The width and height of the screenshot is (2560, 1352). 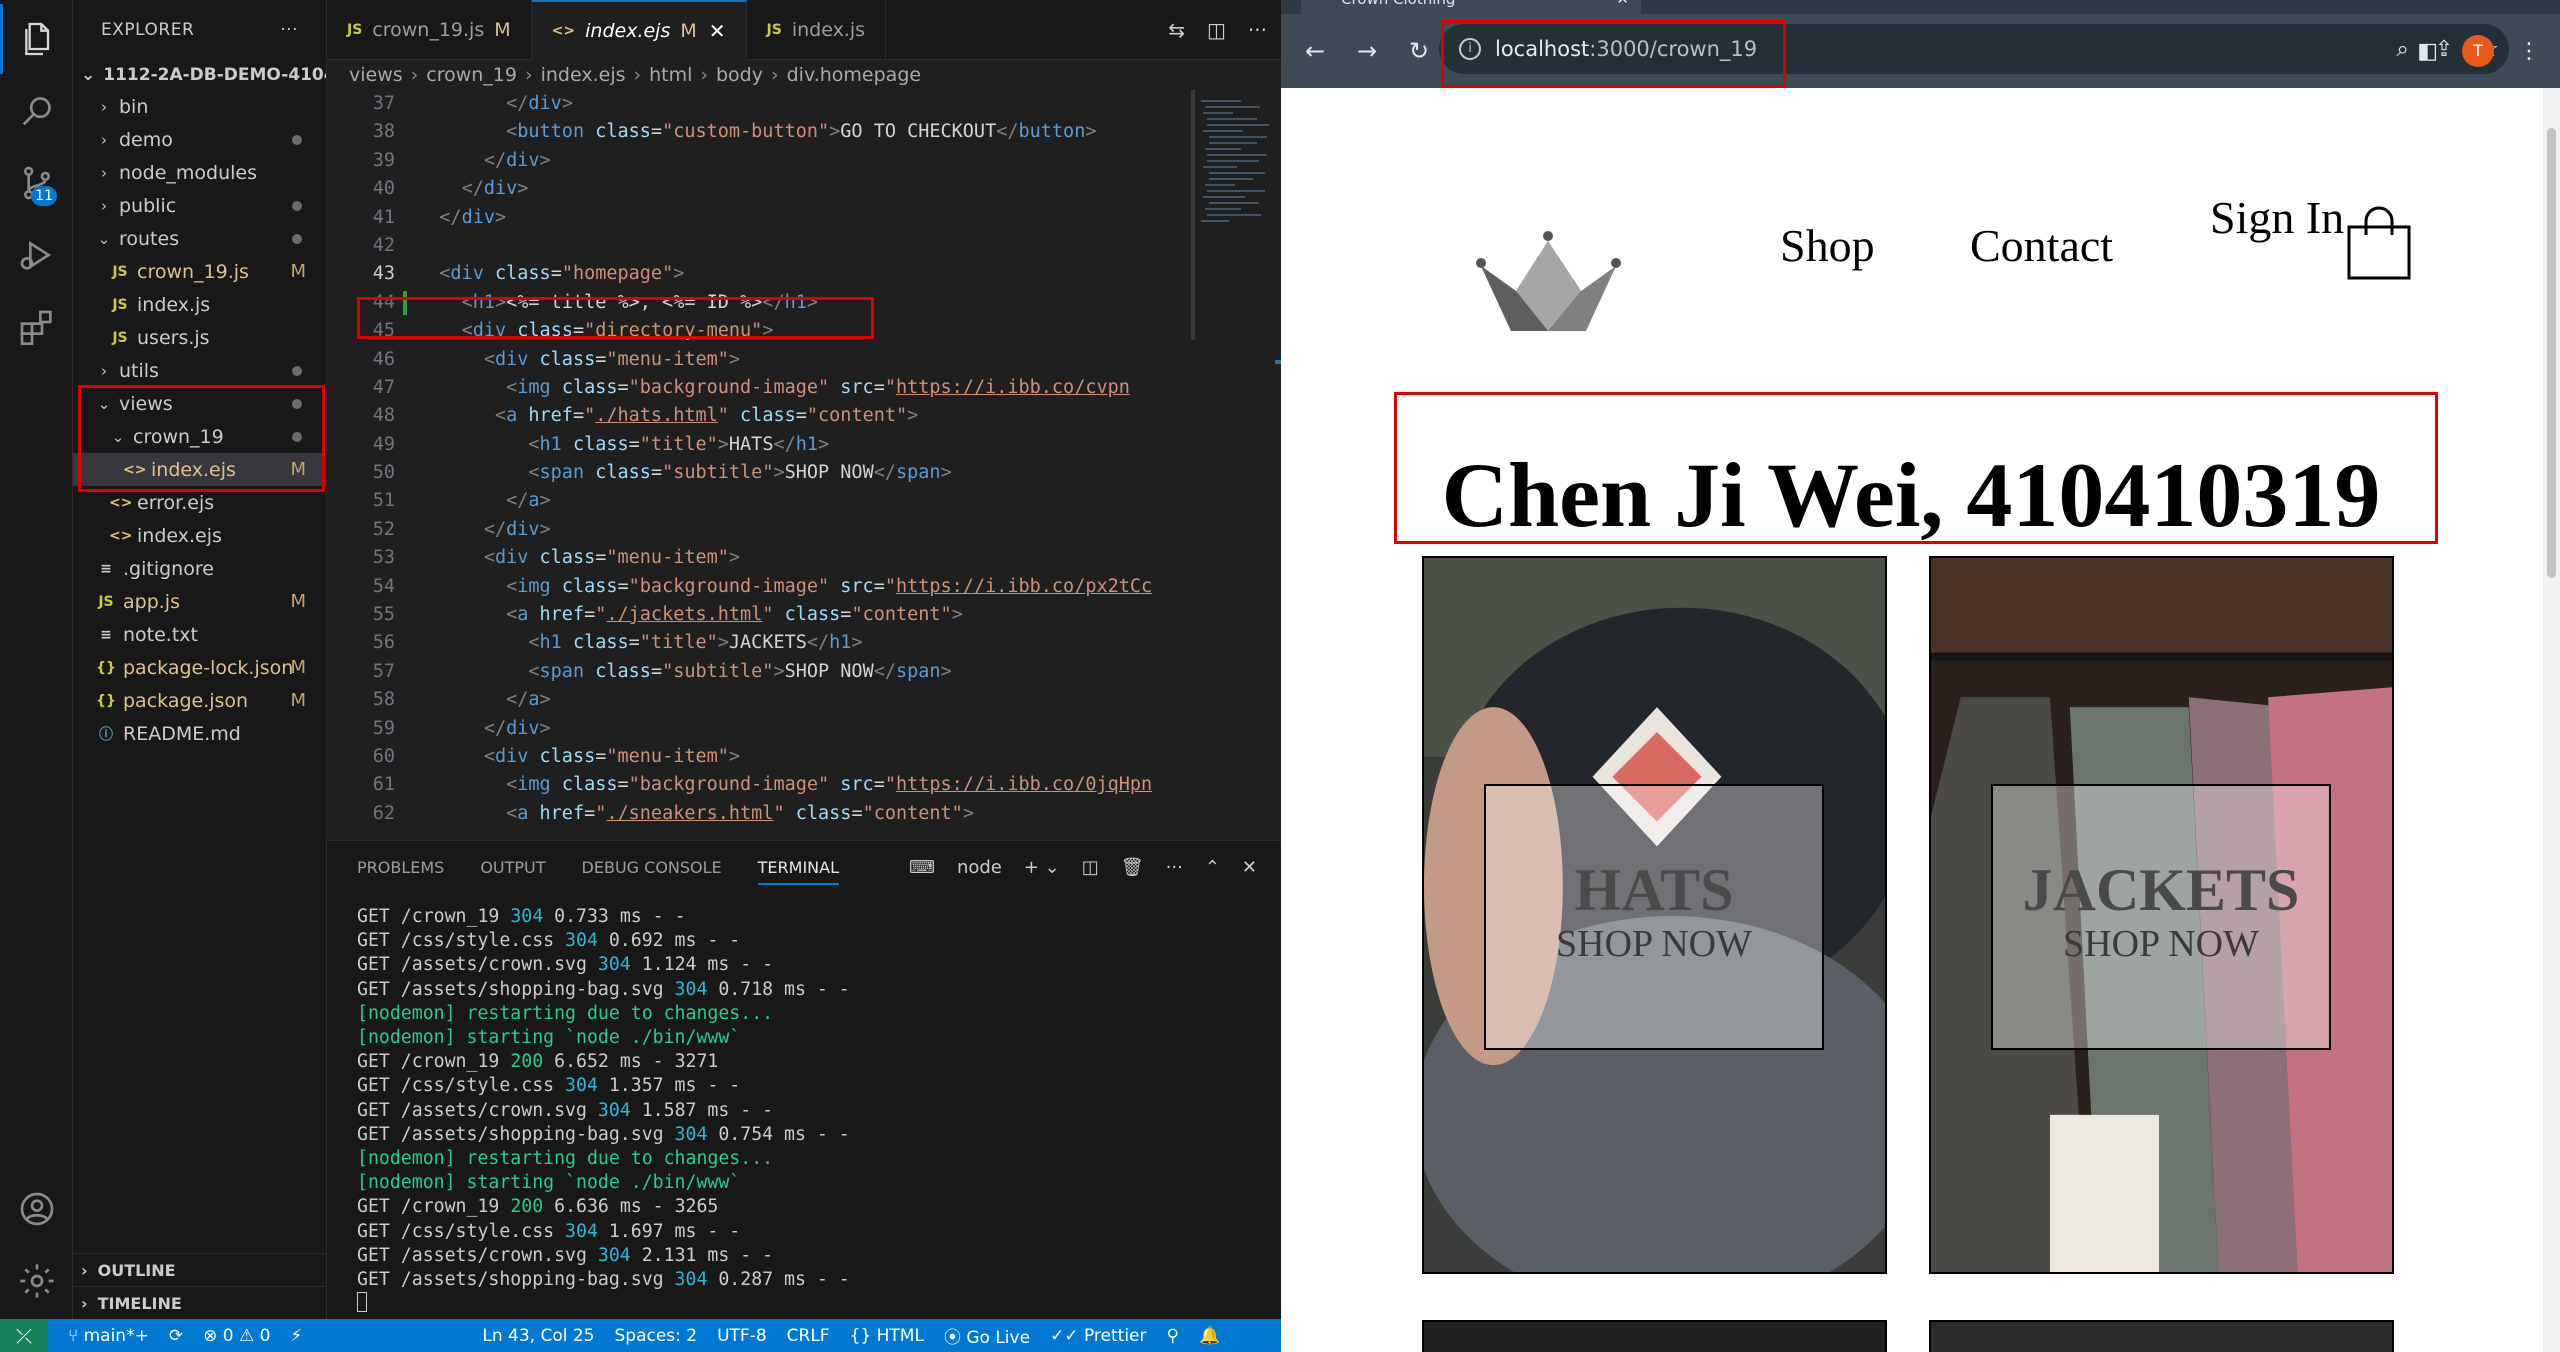 I want to click on editor-tab: JS crown_19.js M, so click(x=429, y=30).